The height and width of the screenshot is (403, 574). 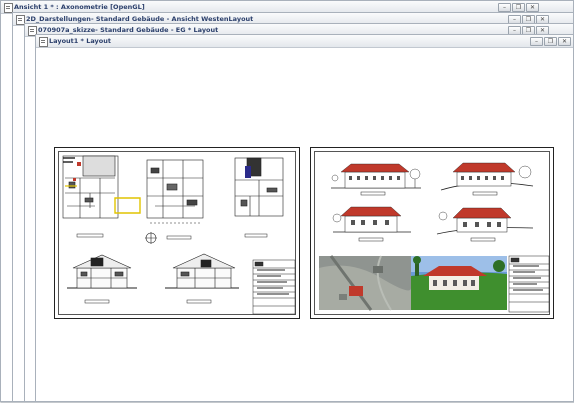 What do you see at coordinates (485, 221) in the screenshot?
I see `elevation-north` at bounding box center [485, 221].